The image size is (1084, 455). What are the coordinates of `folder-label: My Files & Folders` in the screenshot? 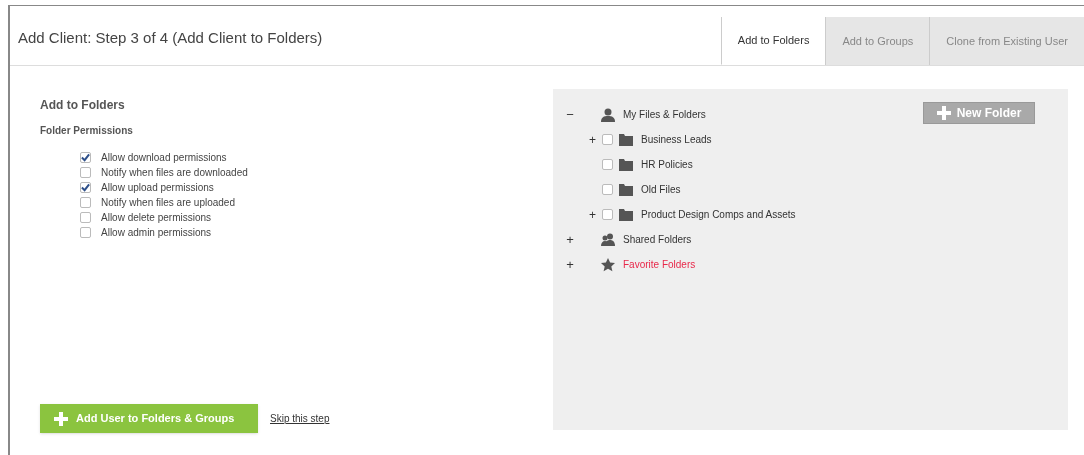 It's located at (664, 114).